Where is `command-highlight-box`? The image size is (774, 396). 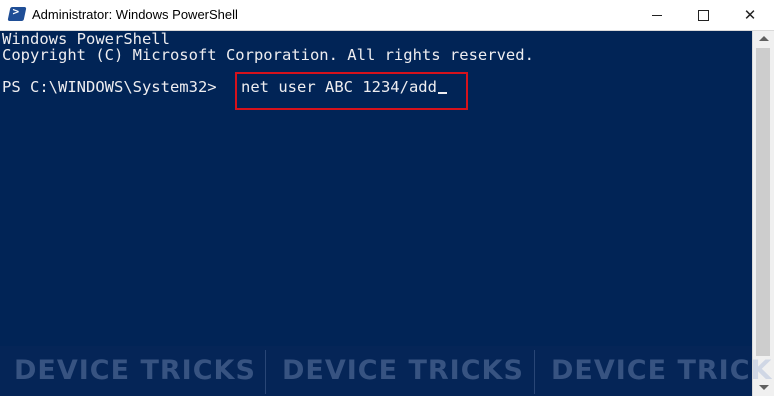 command-highlight-box is located at coordinates (351, 91).